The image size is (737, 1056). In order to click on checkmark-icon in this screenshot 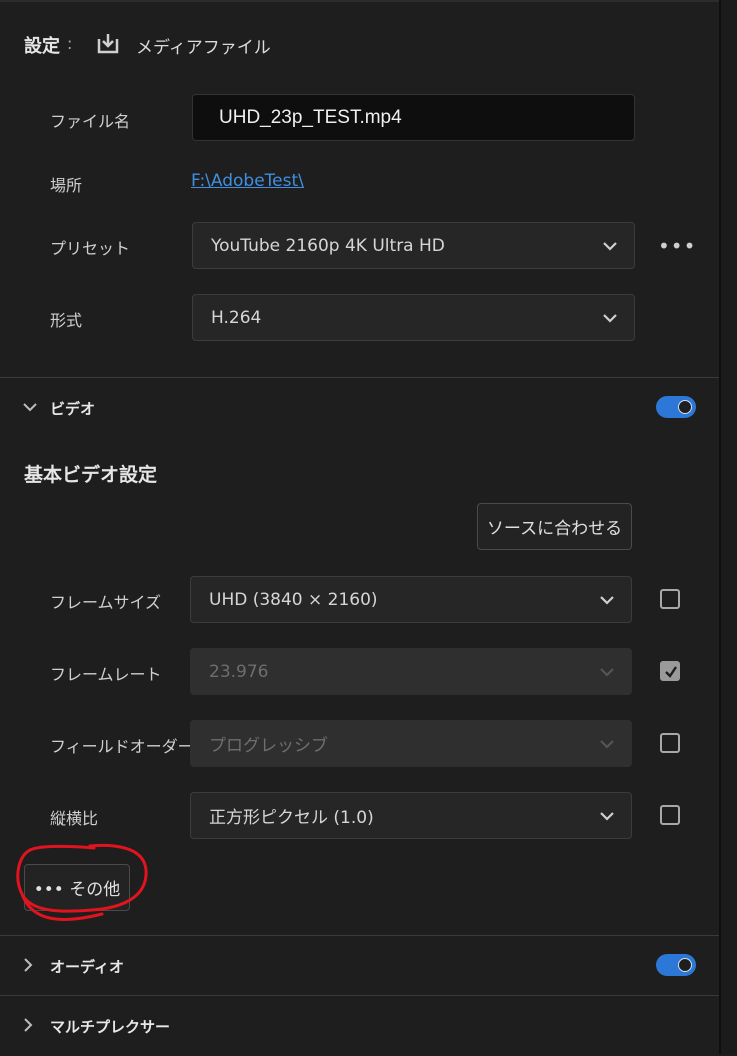, I will do `click(671, 672)`.